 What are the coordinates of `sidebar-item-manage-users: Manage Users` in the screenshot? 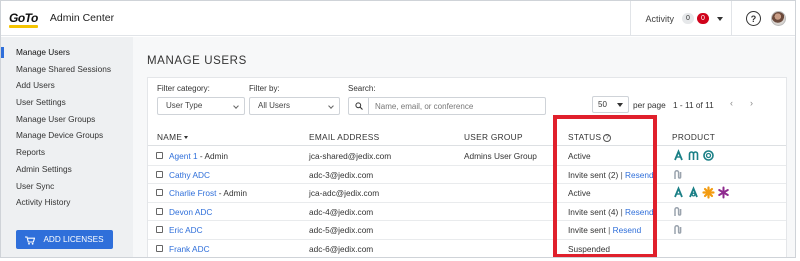 It's located at (67, 52).